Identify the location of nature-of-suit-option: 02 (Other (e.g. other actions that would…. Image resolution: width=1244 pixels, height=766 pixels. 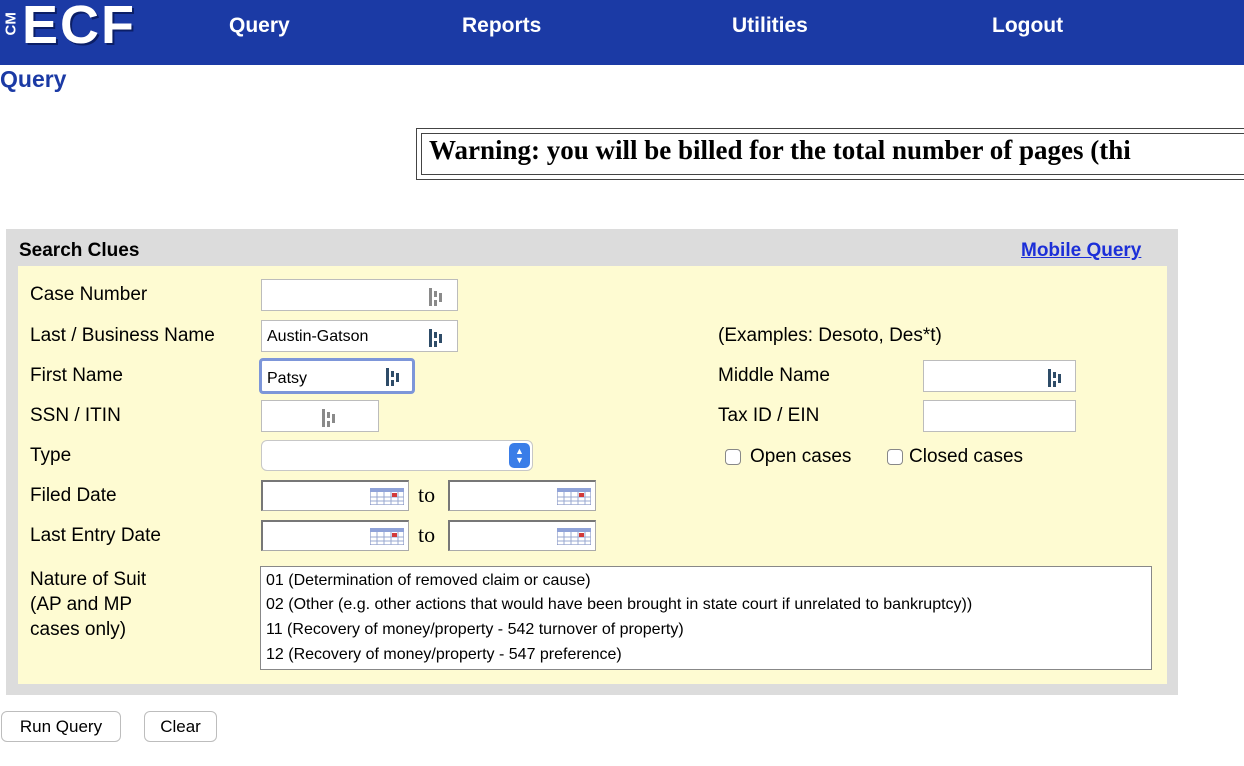
(619, 605).